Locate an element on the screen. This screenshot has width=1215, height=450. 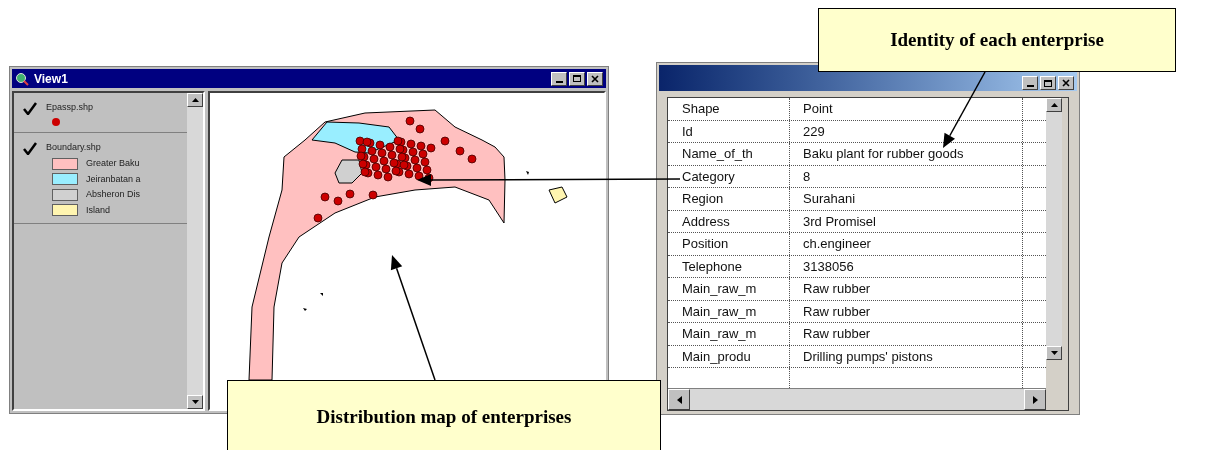
field-value-cell: 3rd Promisel is located at coordinates (906, 221).